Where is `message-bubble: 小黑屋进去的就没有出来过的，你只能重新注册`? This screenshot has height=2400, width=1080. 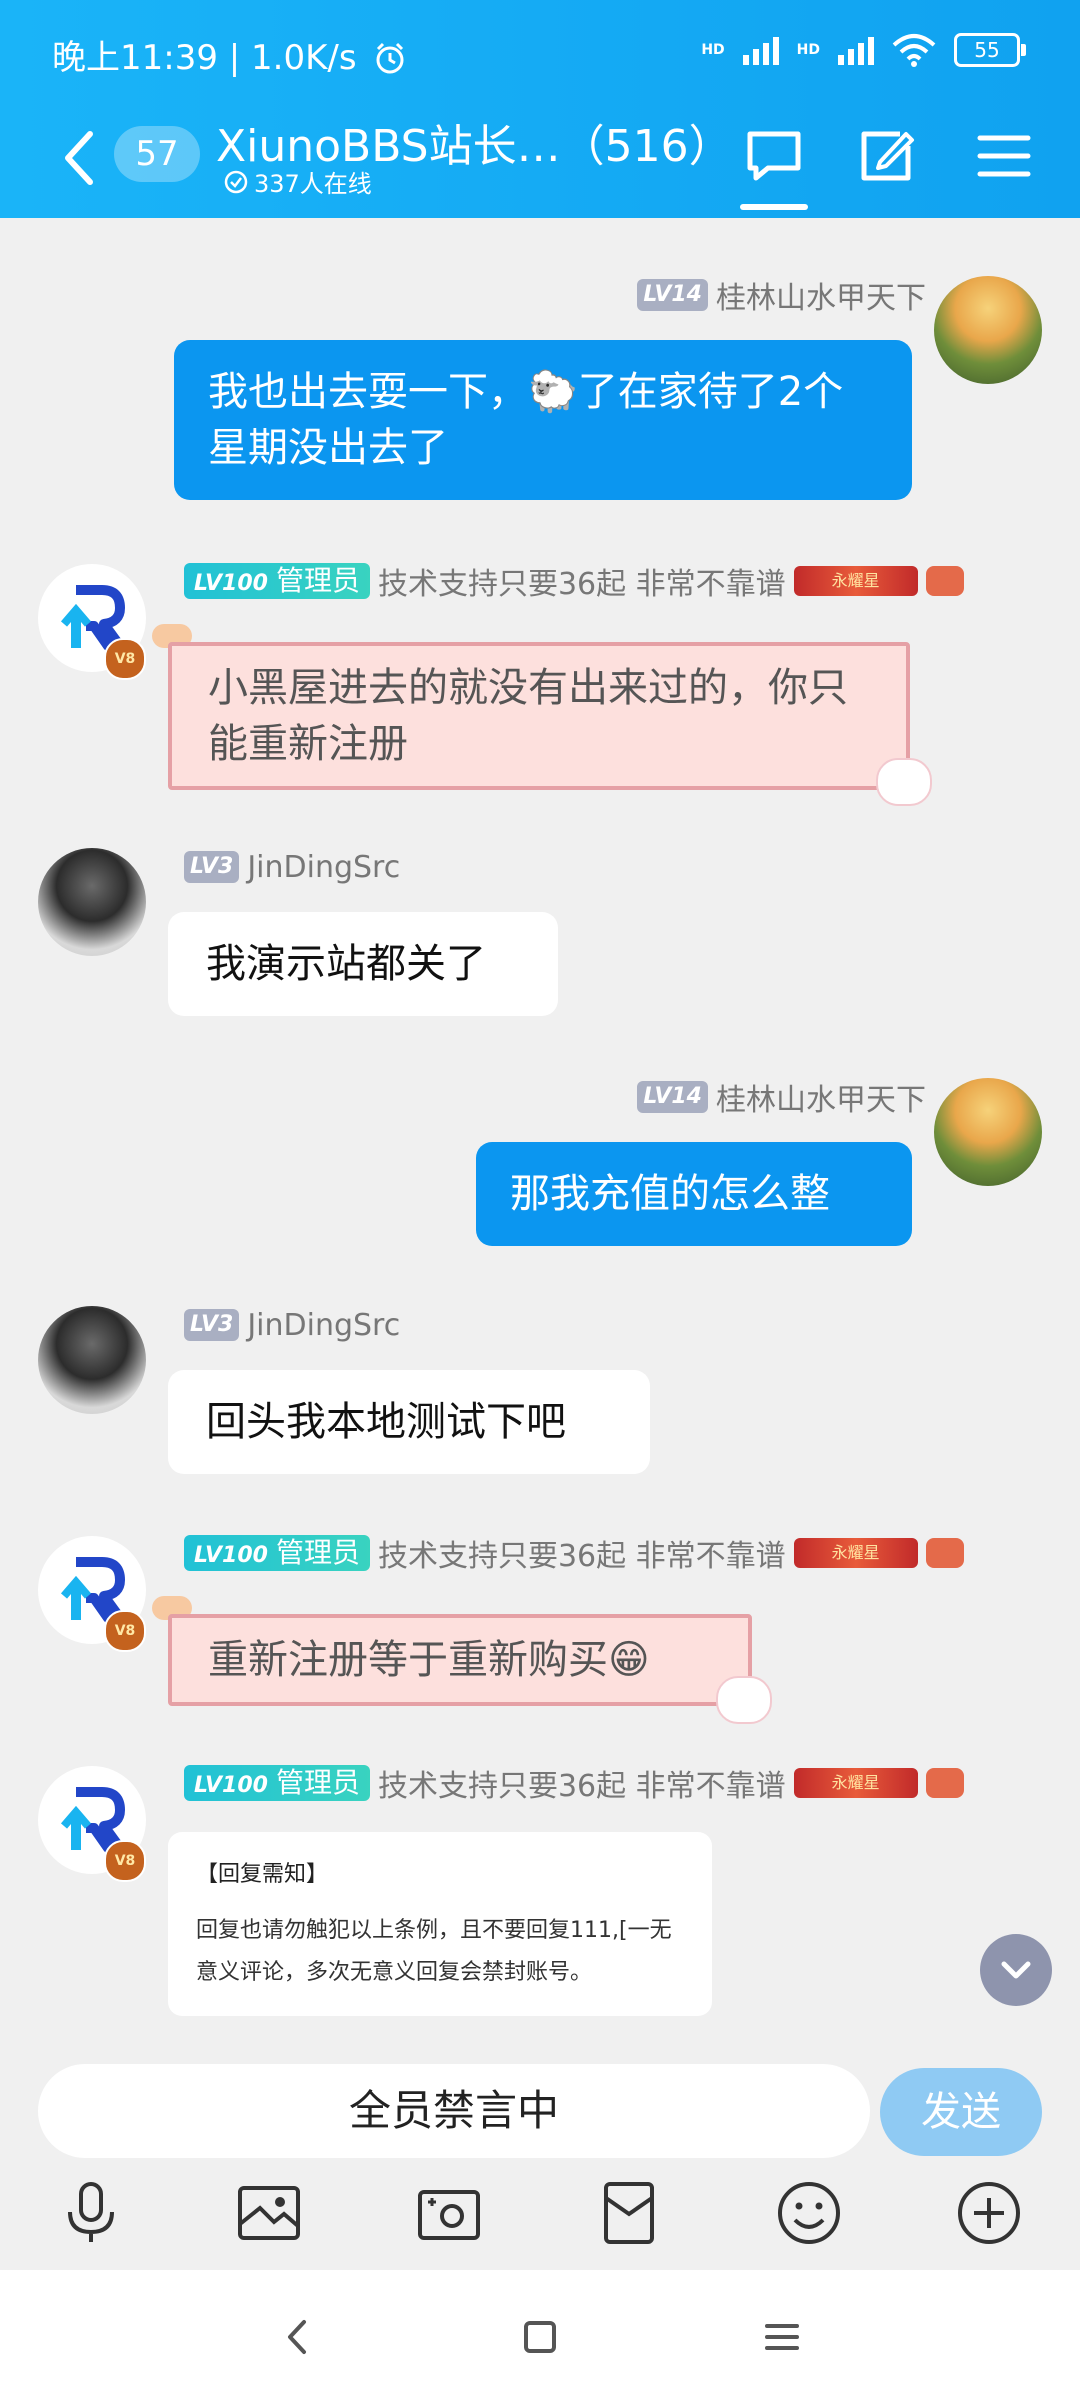
message-bubble: 小黑屋进去的就没有出来过的，你只能重新注册 is located at coordinates (539, 716).